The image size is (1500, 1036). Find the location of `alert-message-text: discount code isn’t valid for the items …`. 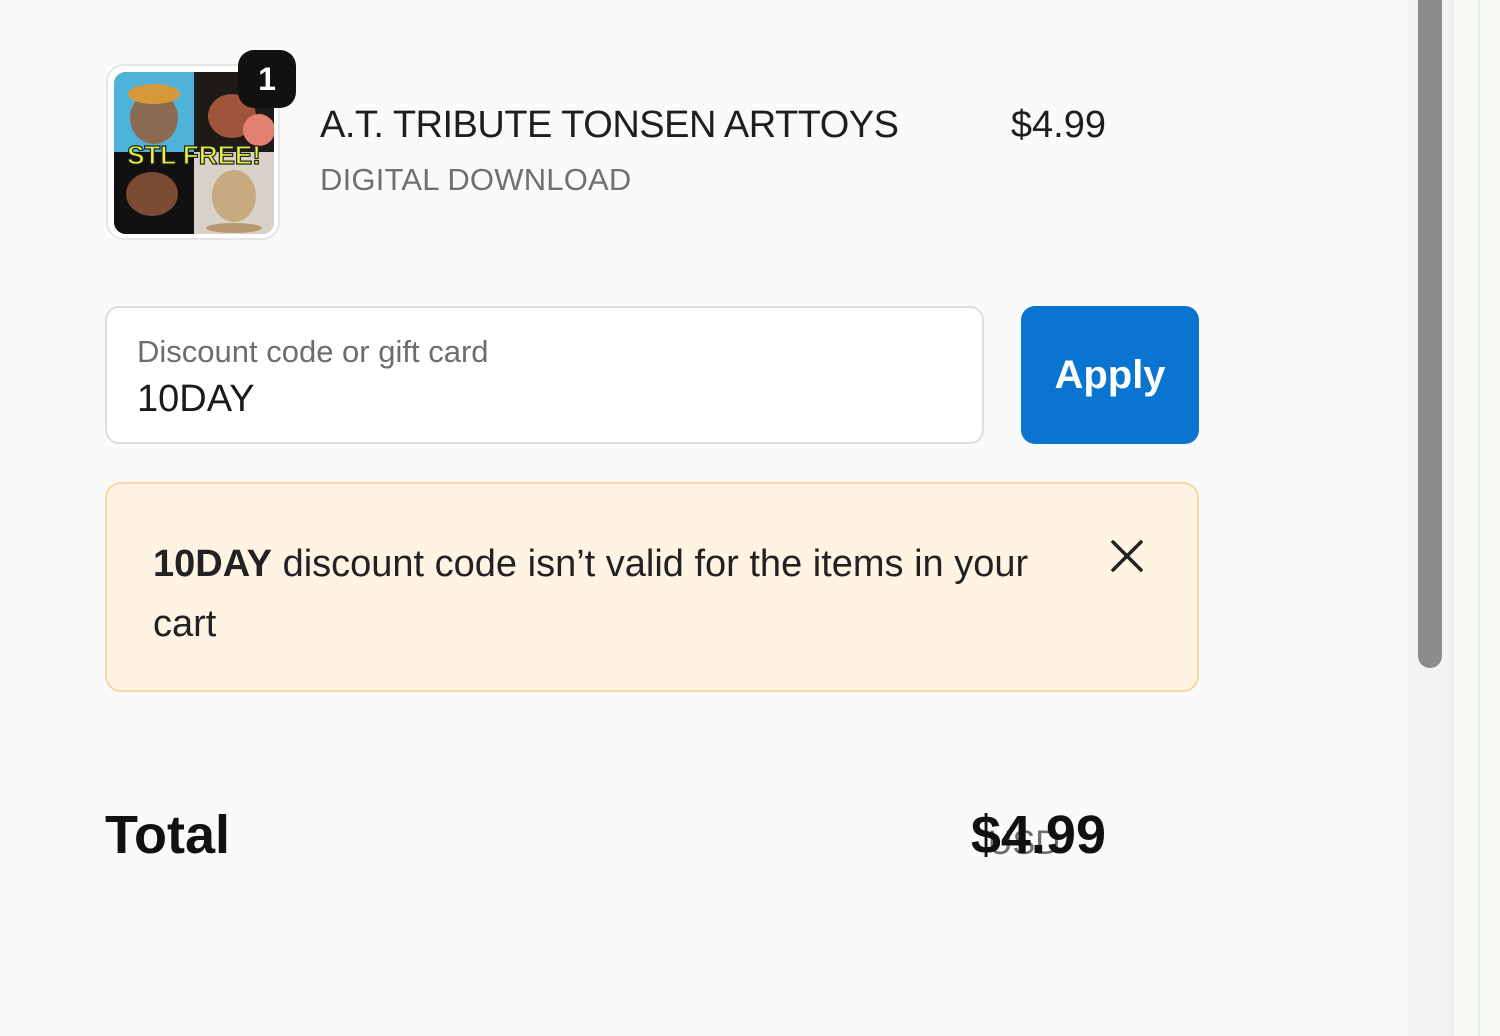

alert-message-text: discount code isn’t valid for the items … is located at coordinates (591, 594).